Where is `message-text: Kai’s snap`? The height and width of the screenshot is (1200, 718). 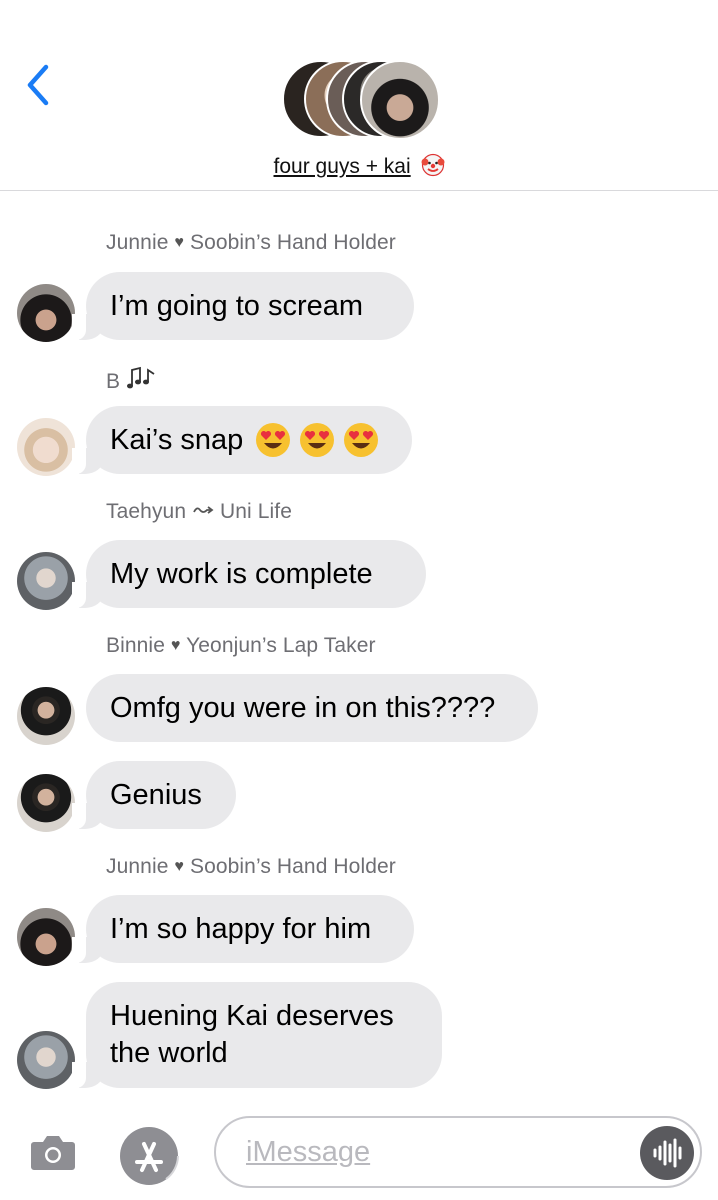 message-text: Kai’s snap is located at coordinates (177, 439).